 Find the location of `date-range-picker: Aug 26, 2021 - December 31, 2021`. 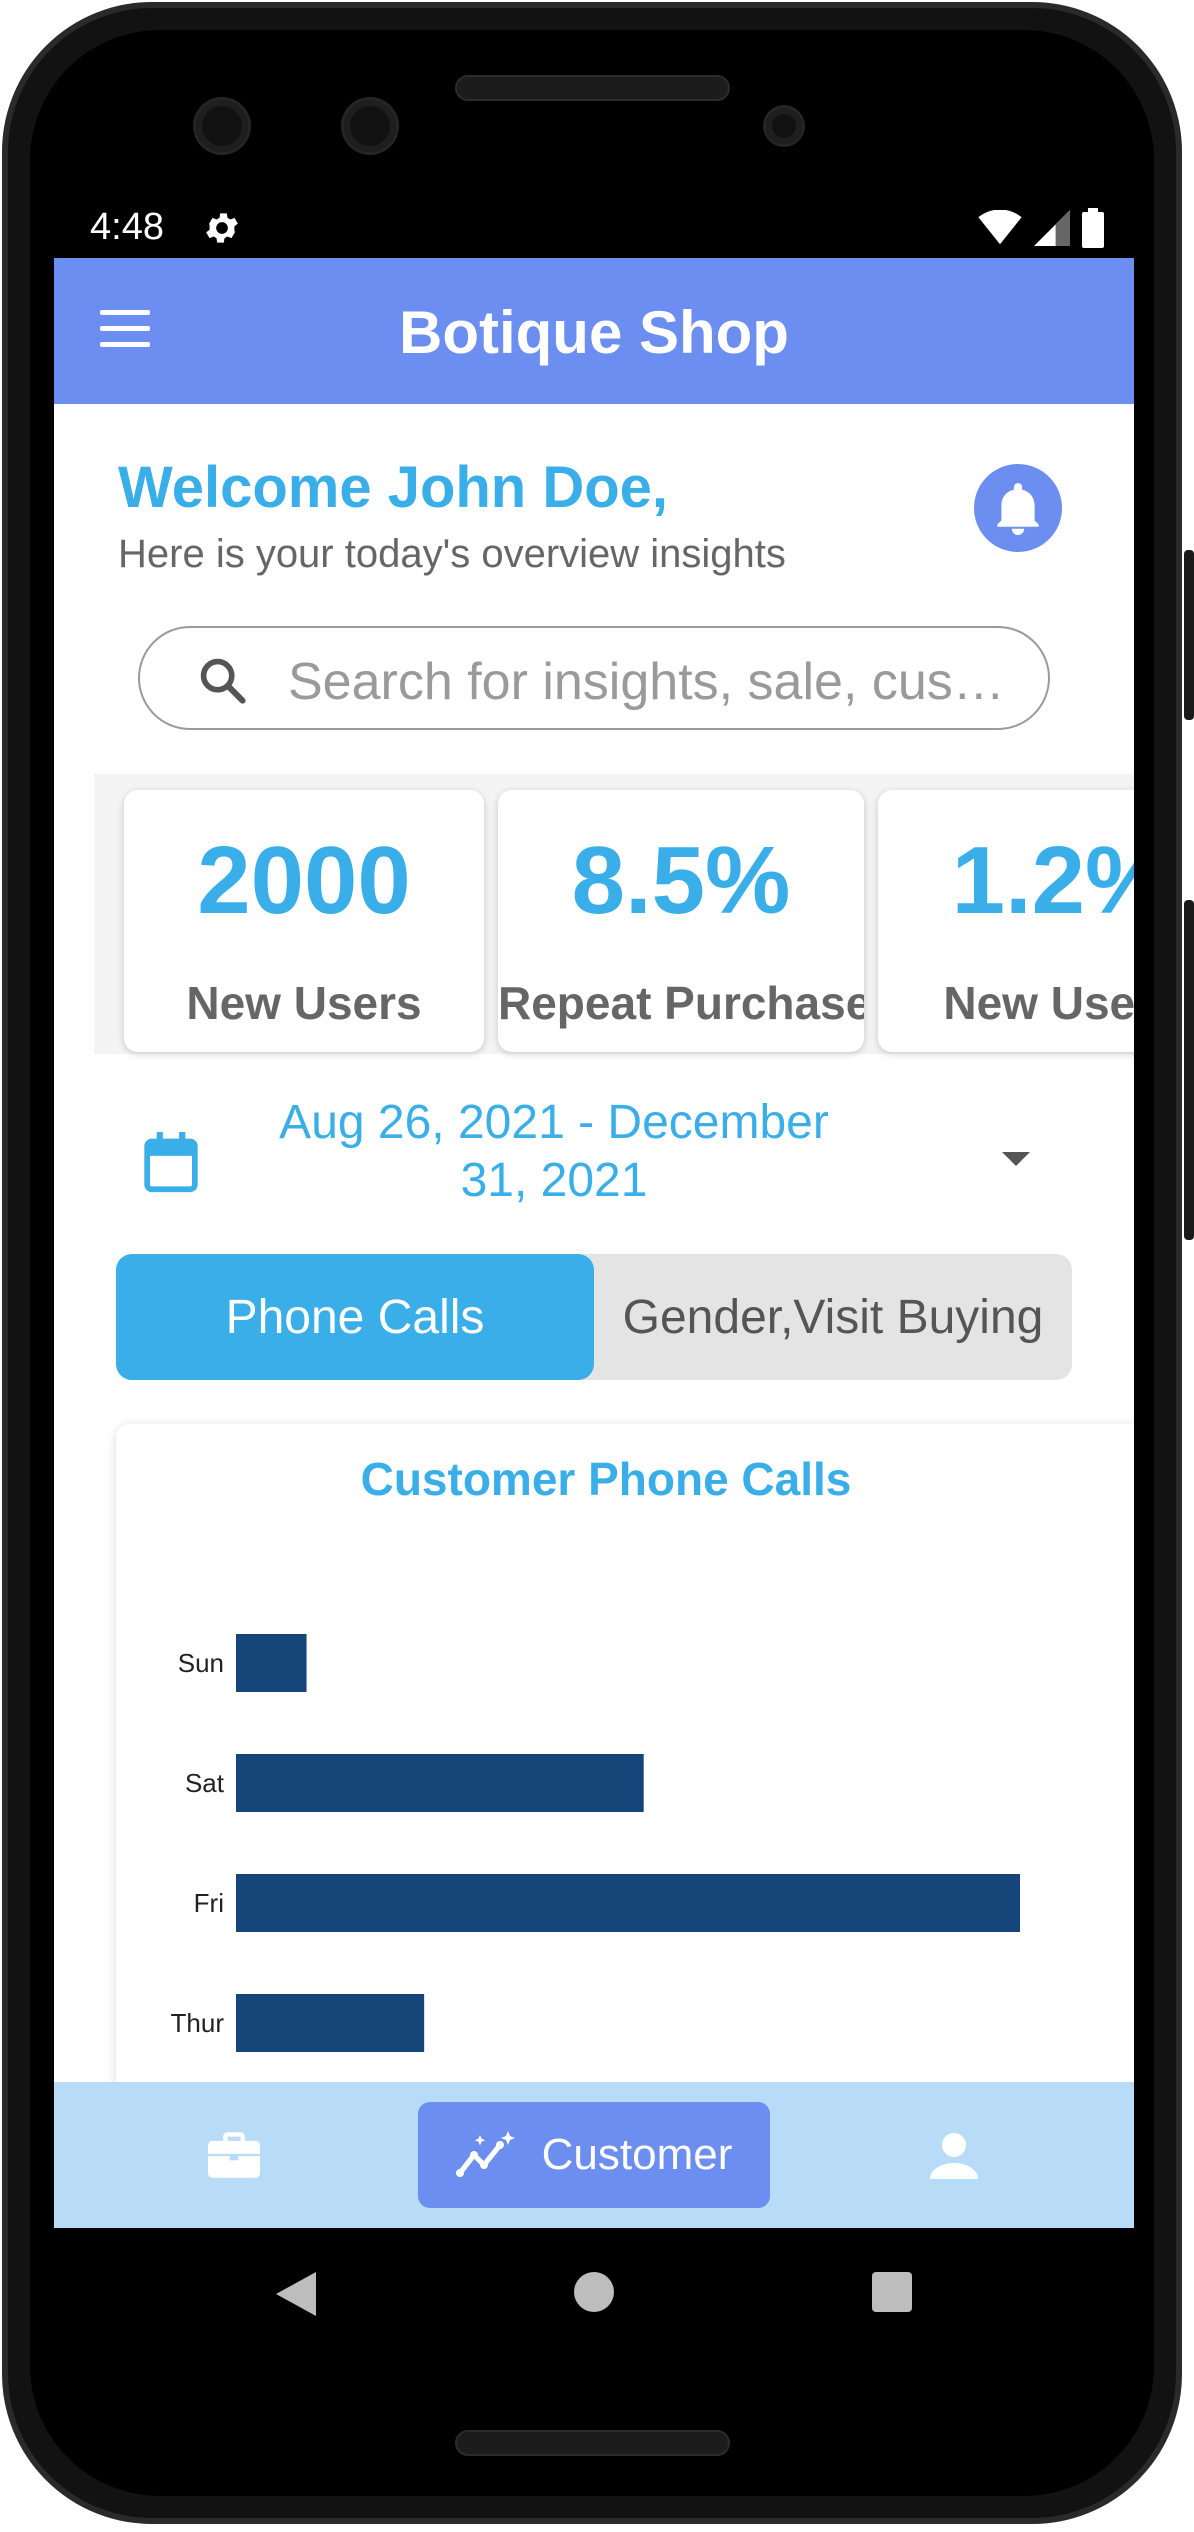

date-range-picker: Aug 26, 2021 - December 31, 2021 is located at coordinates (594, 1164).